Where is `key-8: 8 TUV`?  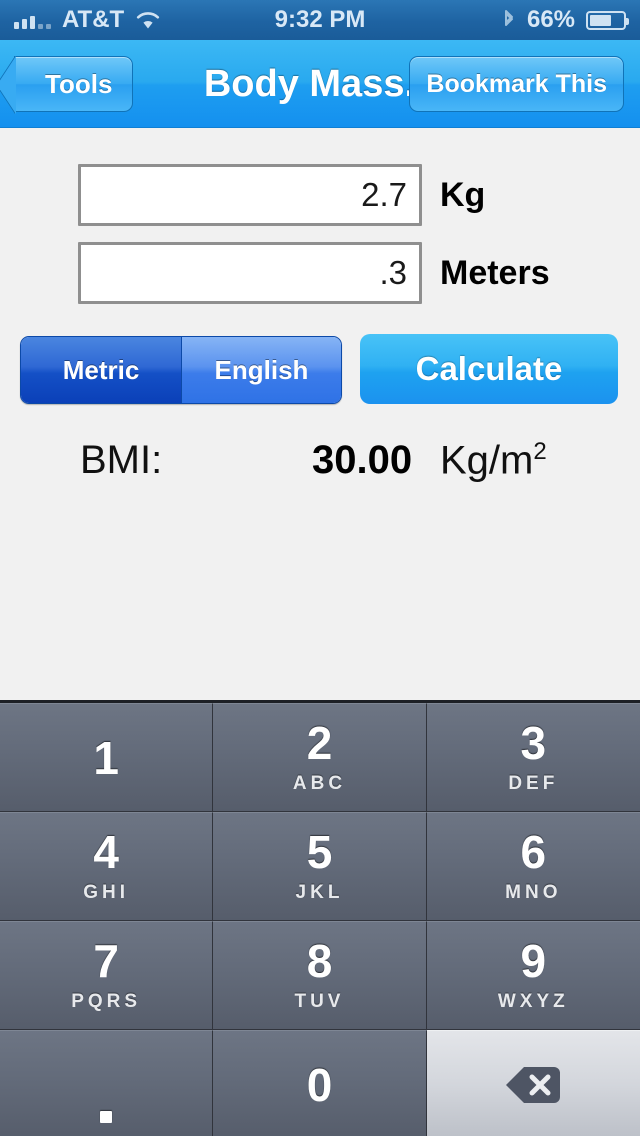 key-8: 8 TUV is located at coordinates (320, 975).